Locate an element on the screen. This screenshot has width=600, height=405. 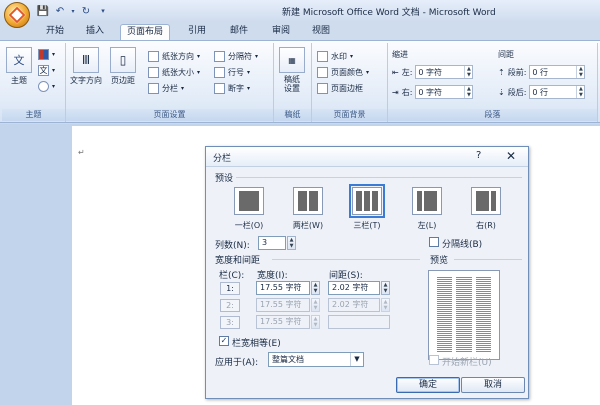
watermark-icon is located at coordinates (322, 56).